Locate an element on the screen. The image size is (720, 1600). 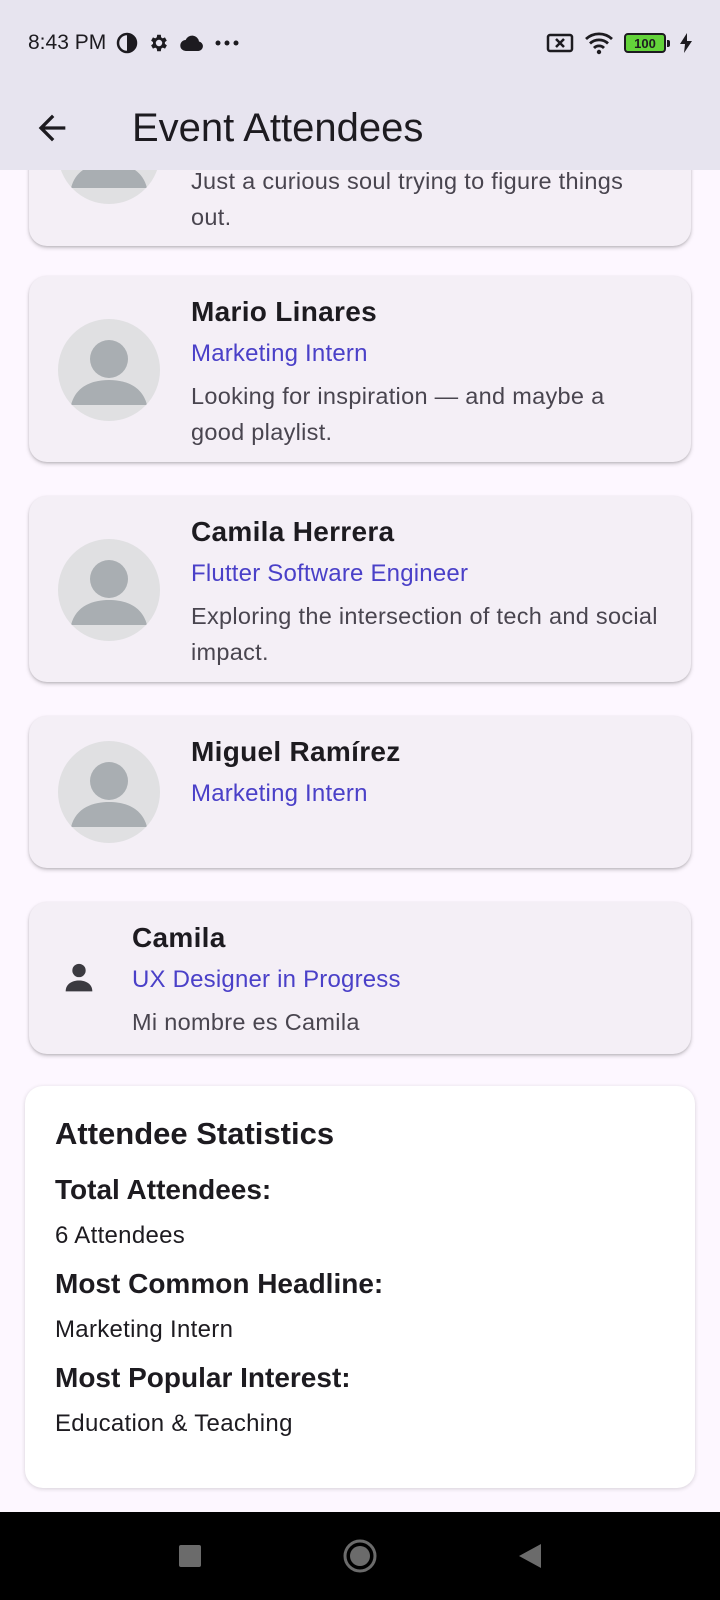
attendee-headline: UX Designer in Progress is located at coordinates (266, 979).